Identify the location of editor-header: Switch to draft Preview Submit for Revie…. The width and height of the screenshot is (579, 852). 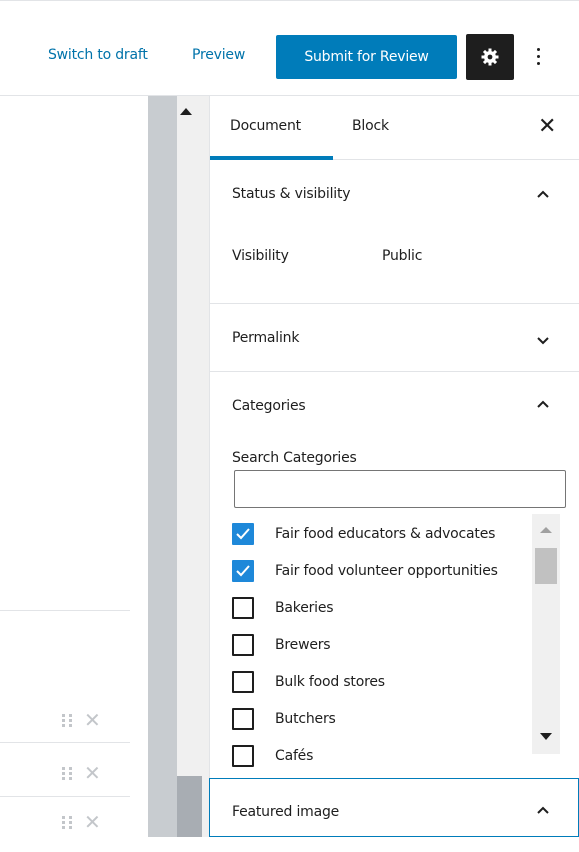
(289, 48).